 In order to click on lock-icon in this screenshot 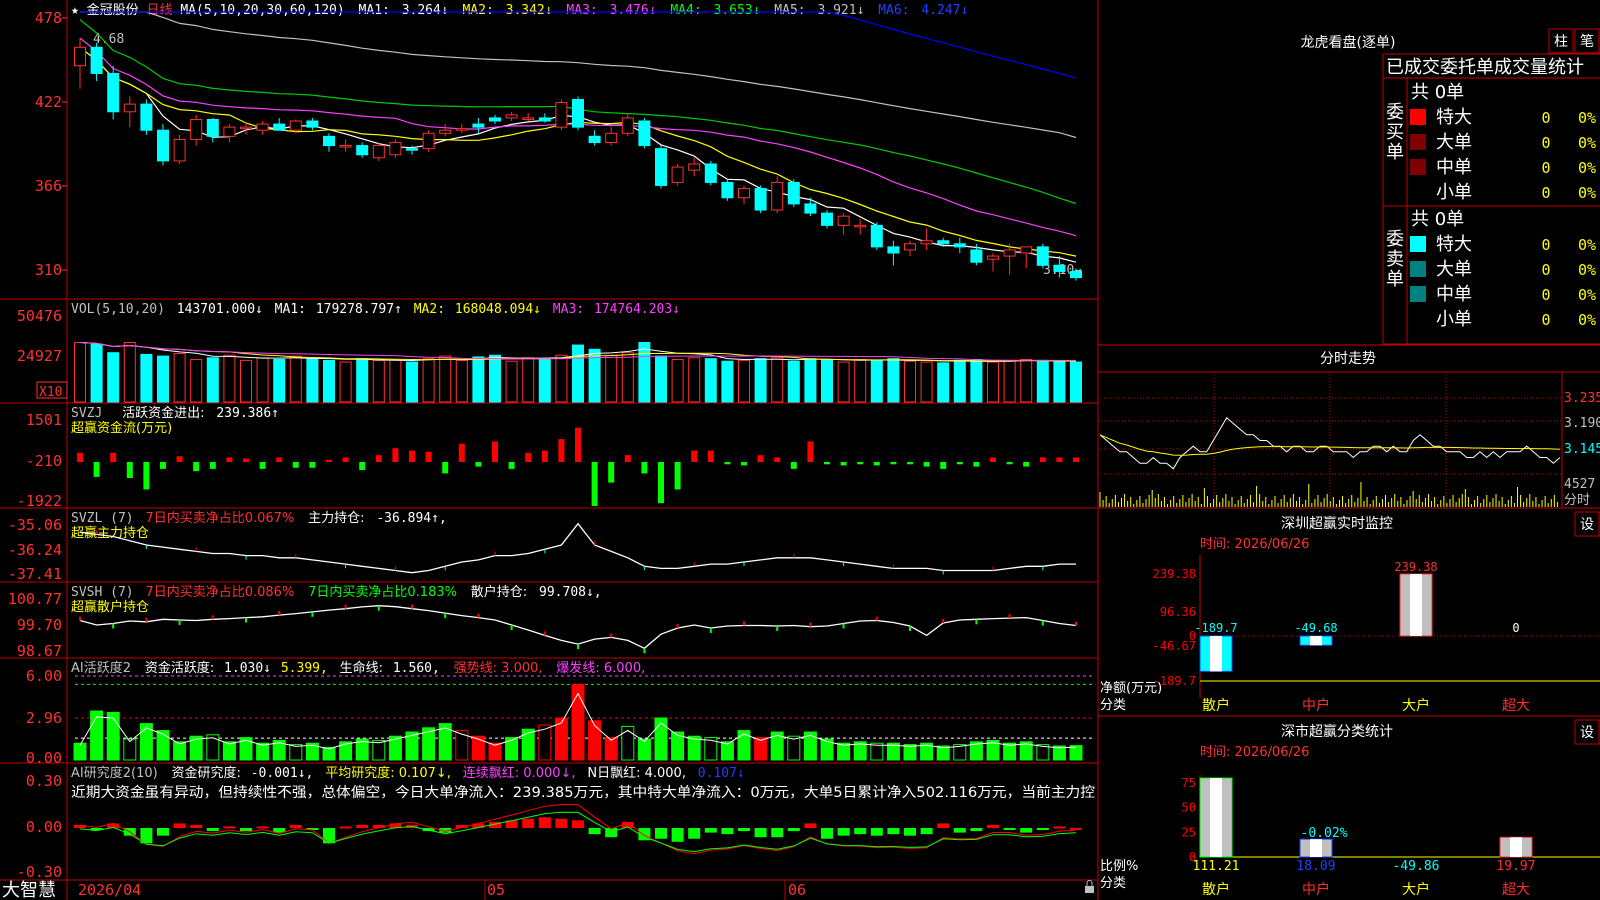, I will do `click(1089, 889)`.